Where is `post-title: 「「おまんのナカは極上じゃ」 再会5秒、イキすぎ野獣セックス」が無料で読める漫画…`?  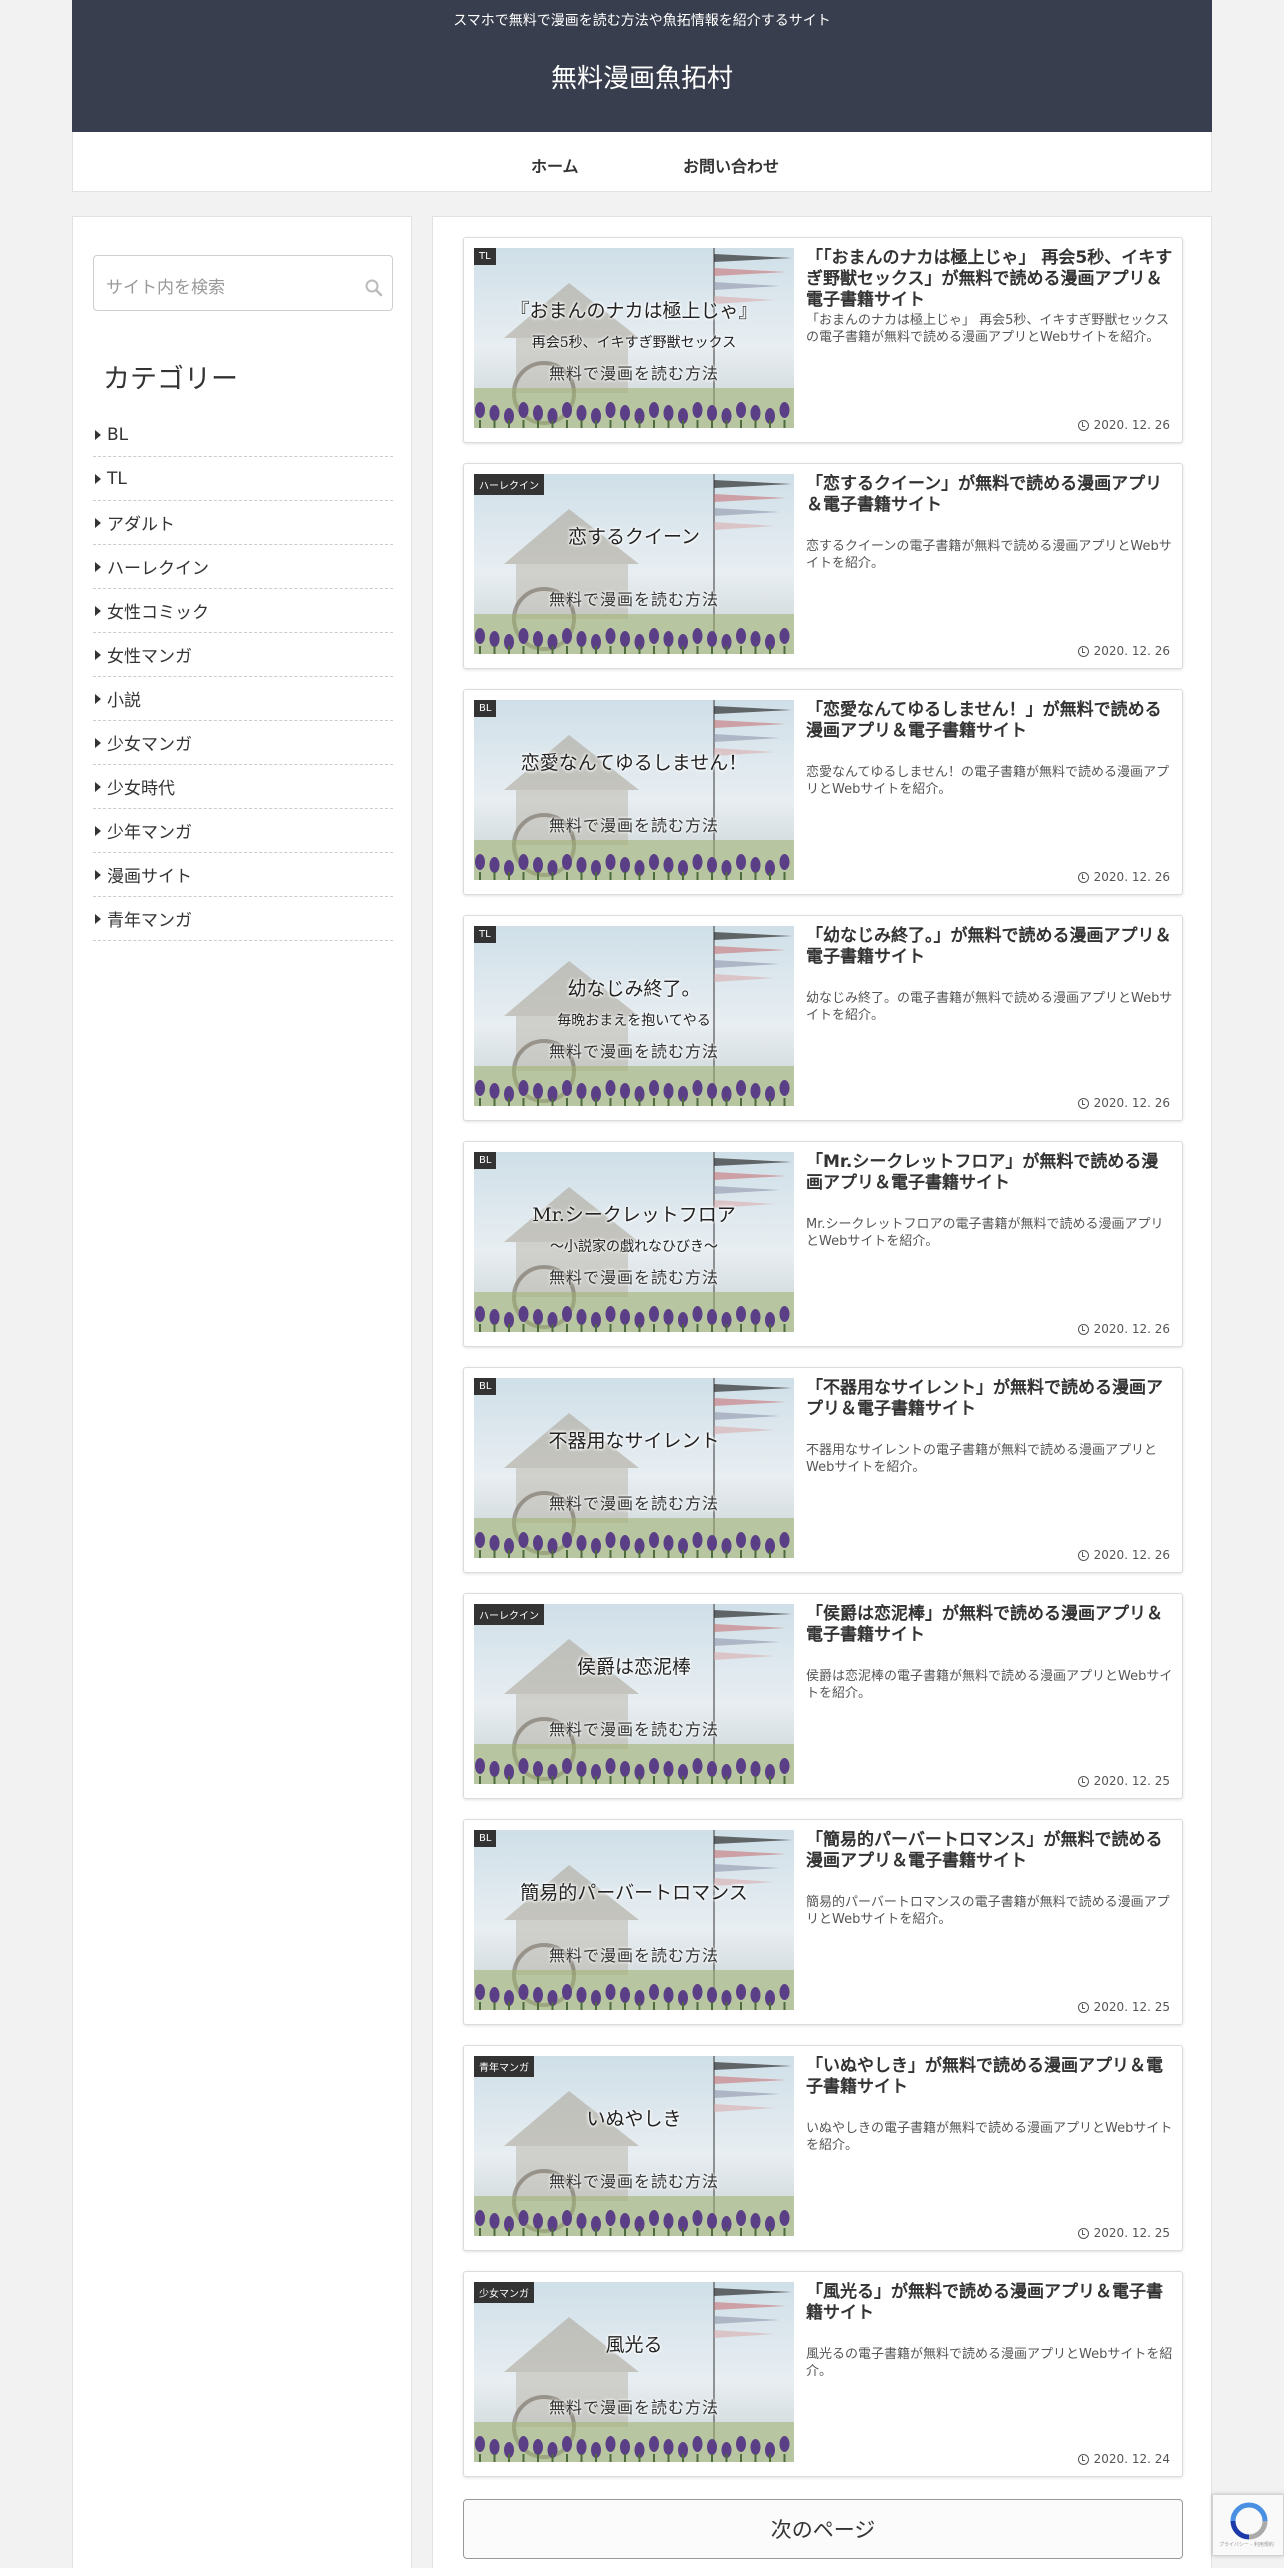 post-title: 「「おまんのナカは極上じゃ」 再会5秒、イキすぎ野獣セックス」が無料で読める漫画… is located at coordinates (990, 279).